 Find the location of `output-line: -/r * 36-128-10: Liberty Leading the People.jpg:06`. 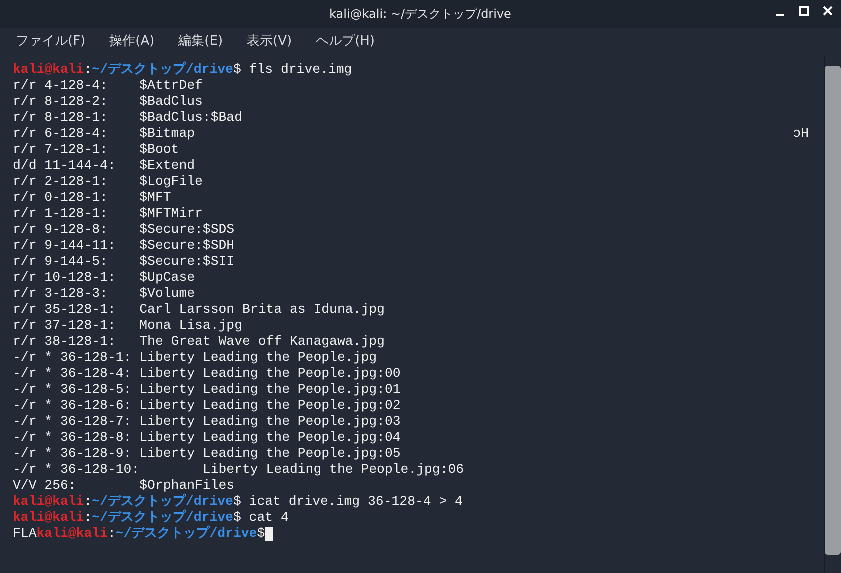

output-line: -/r * 36-128-10: Liberty Leading the People.jpg:06 is located at coordinates (238, 470).